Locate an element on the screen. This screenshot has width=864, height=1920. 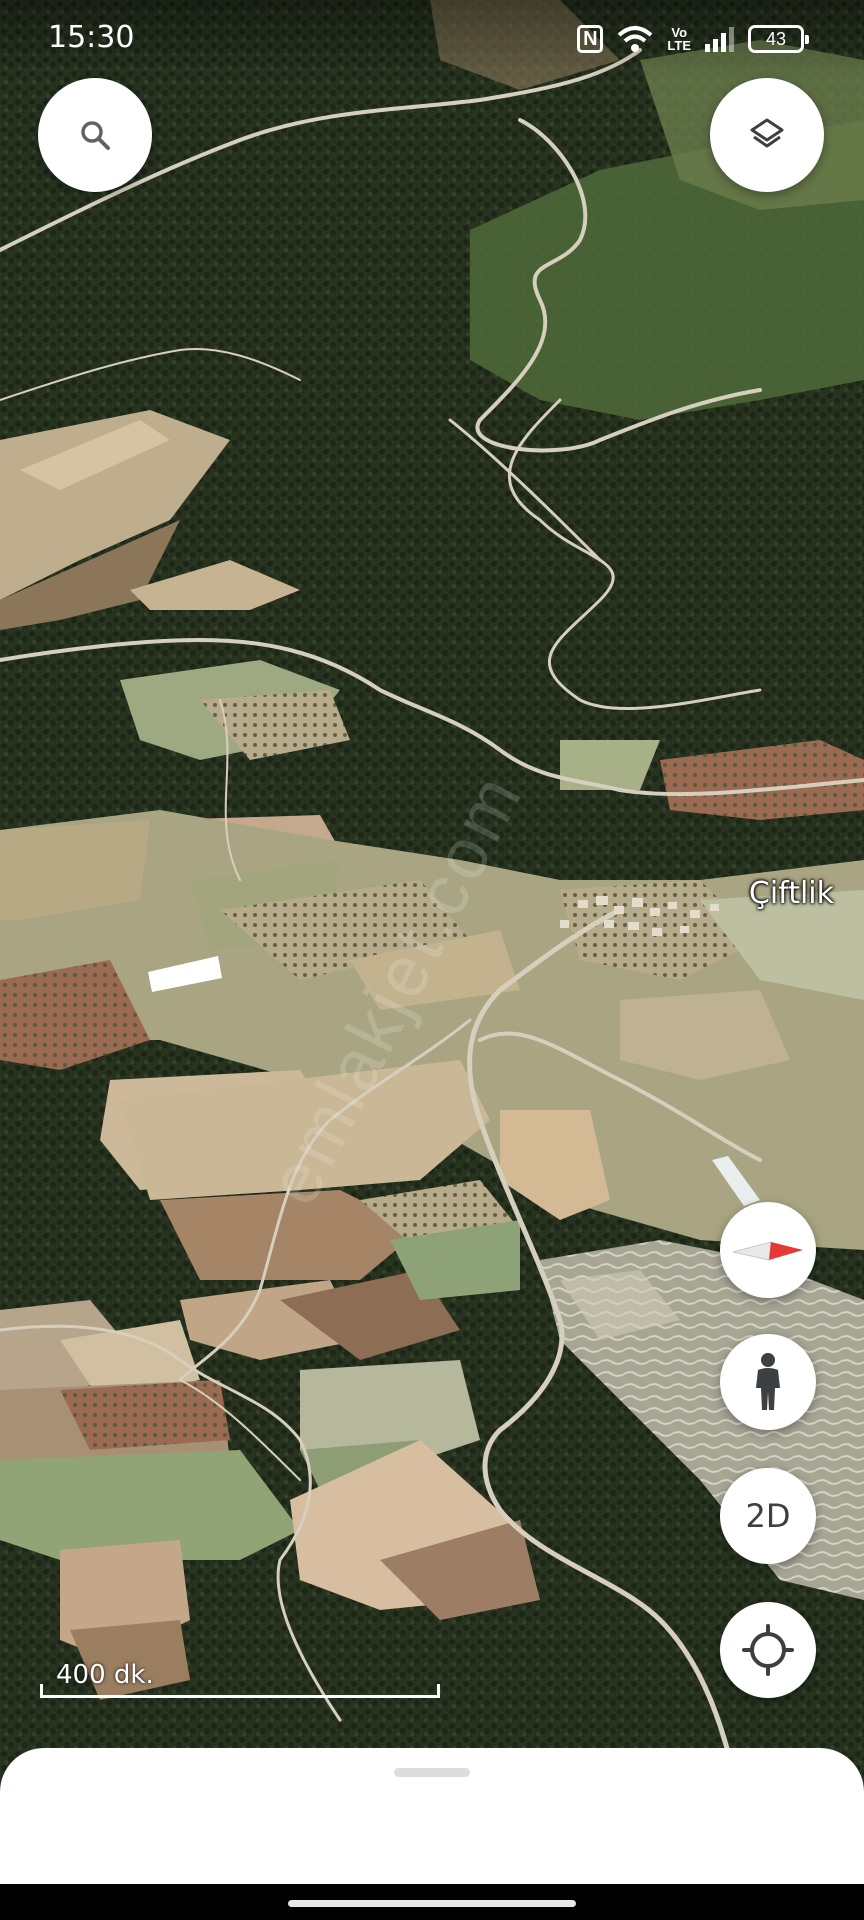
search-icon is located at coordinates (95, 135).